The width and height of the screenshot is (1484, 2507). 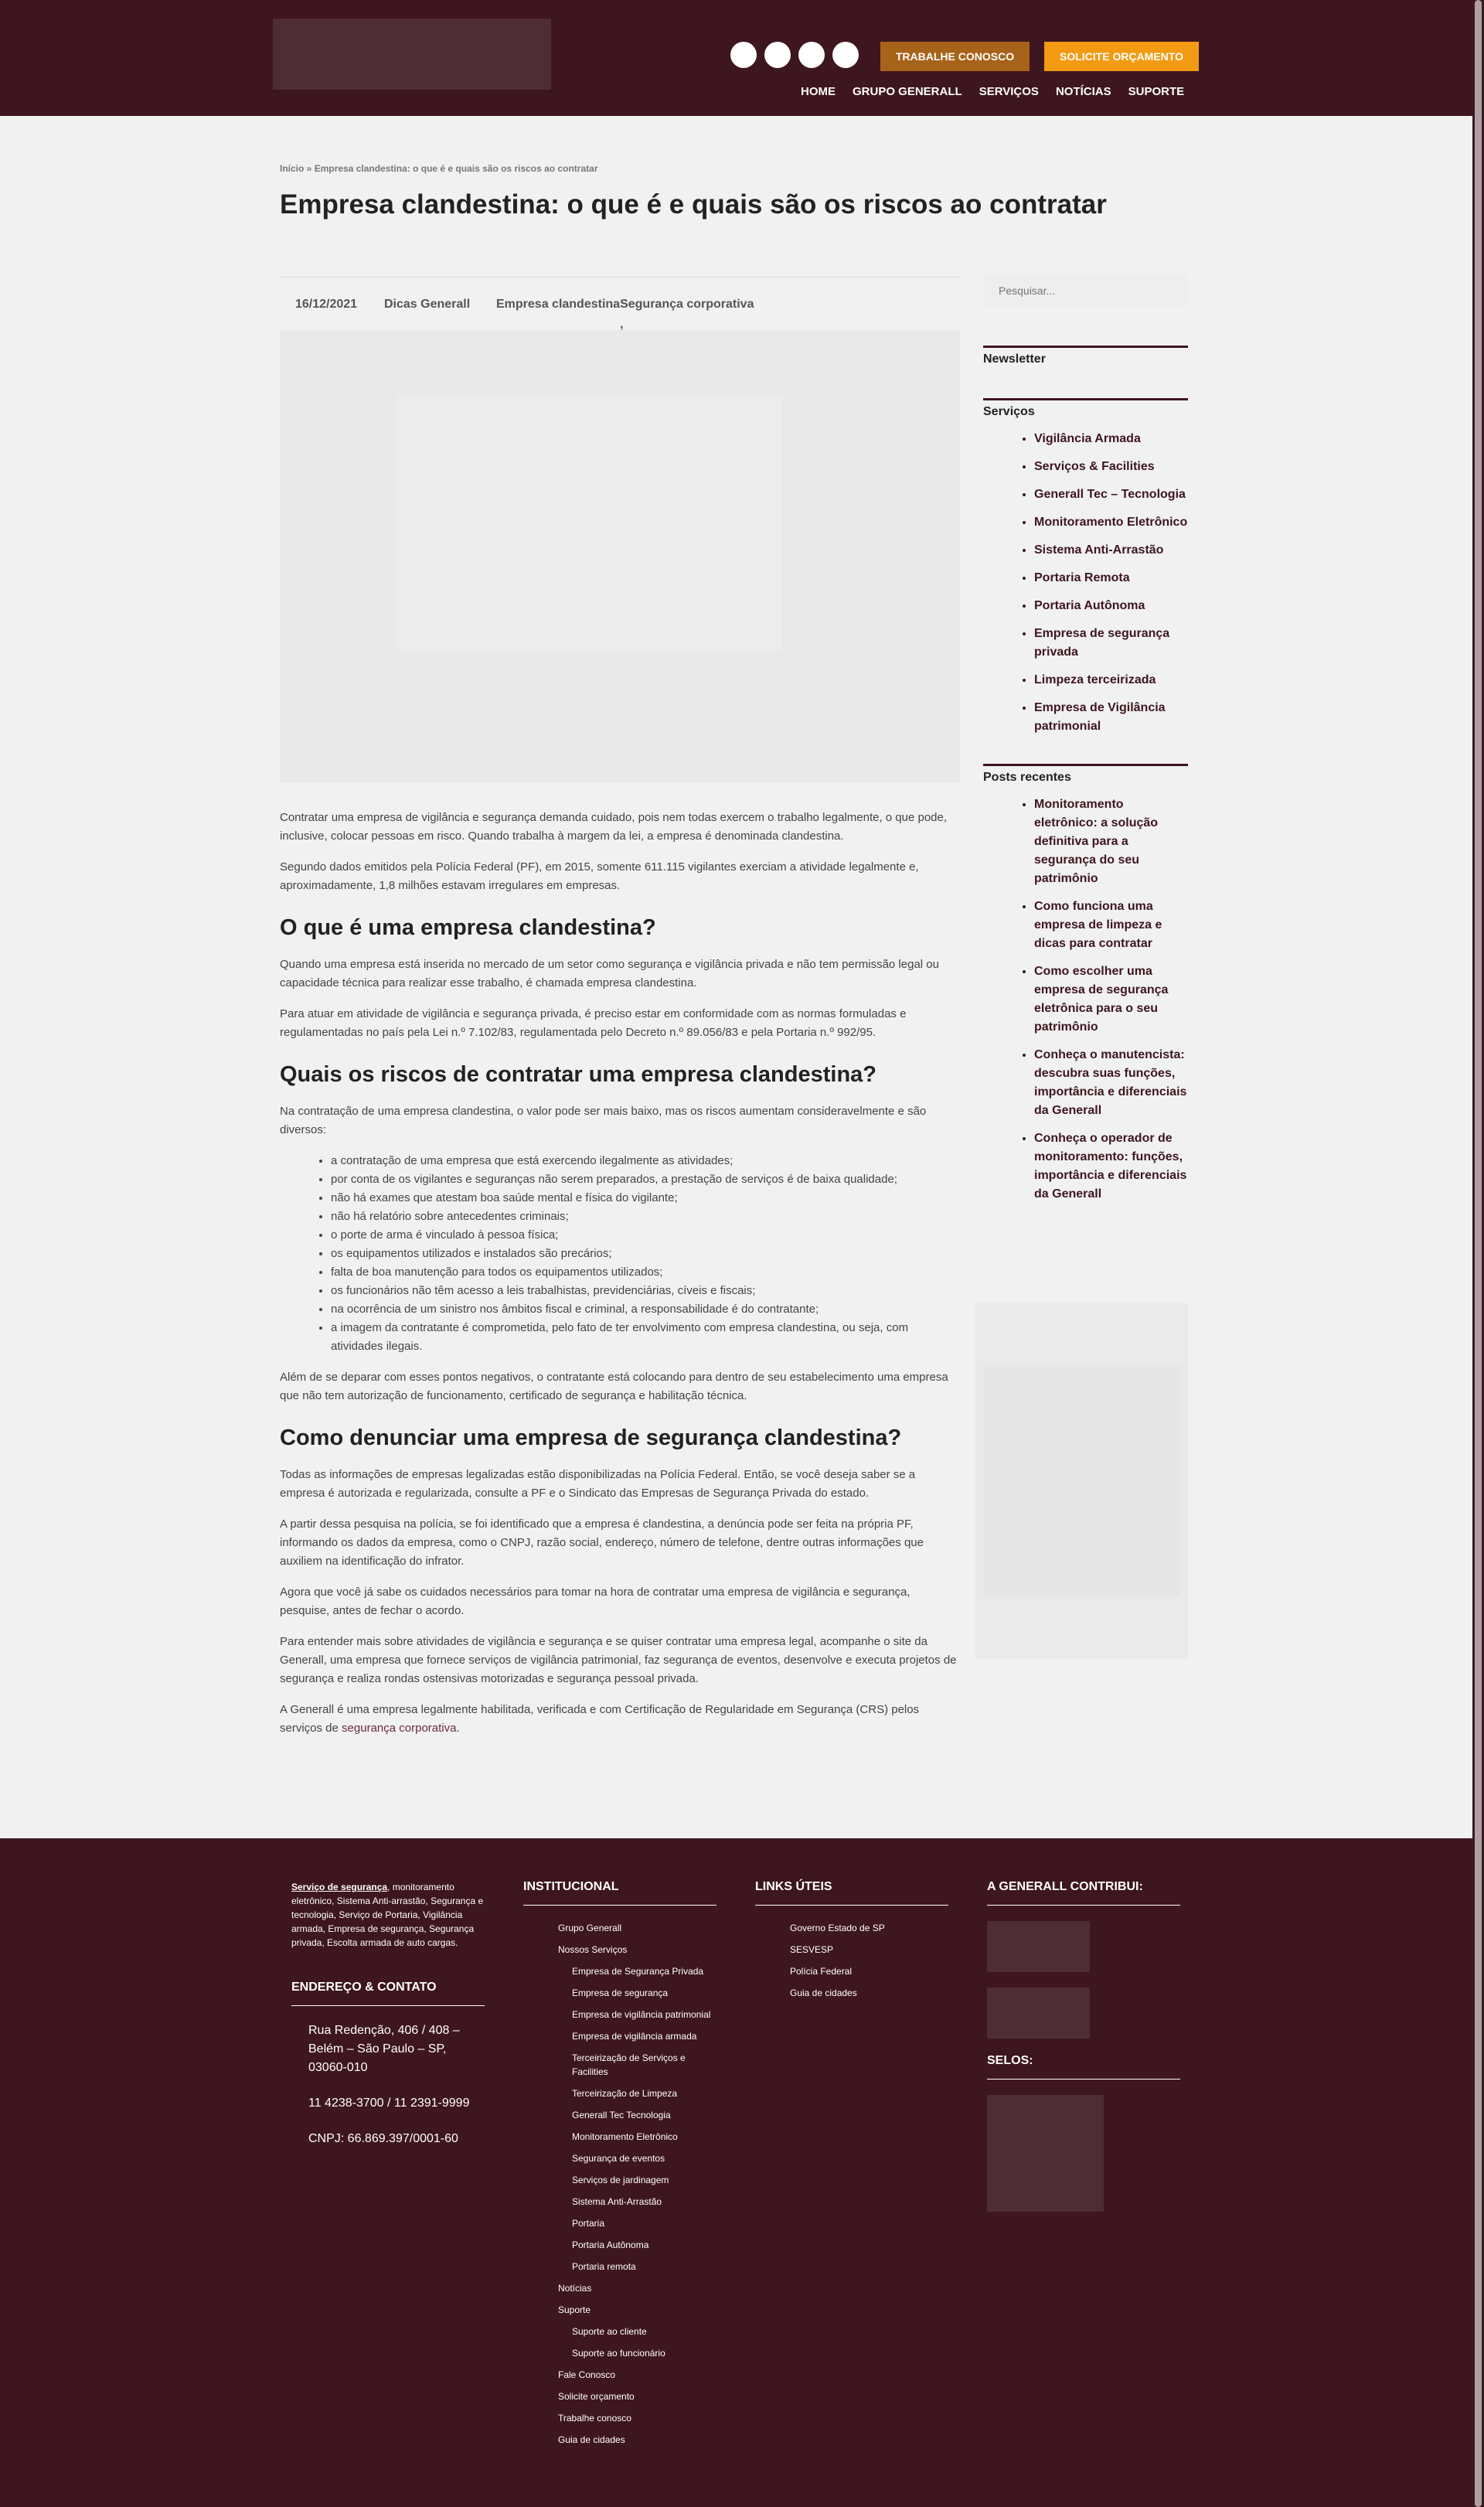 I want to click on footer-link: Trabalhe conosco, so click(x=637, y=2418).